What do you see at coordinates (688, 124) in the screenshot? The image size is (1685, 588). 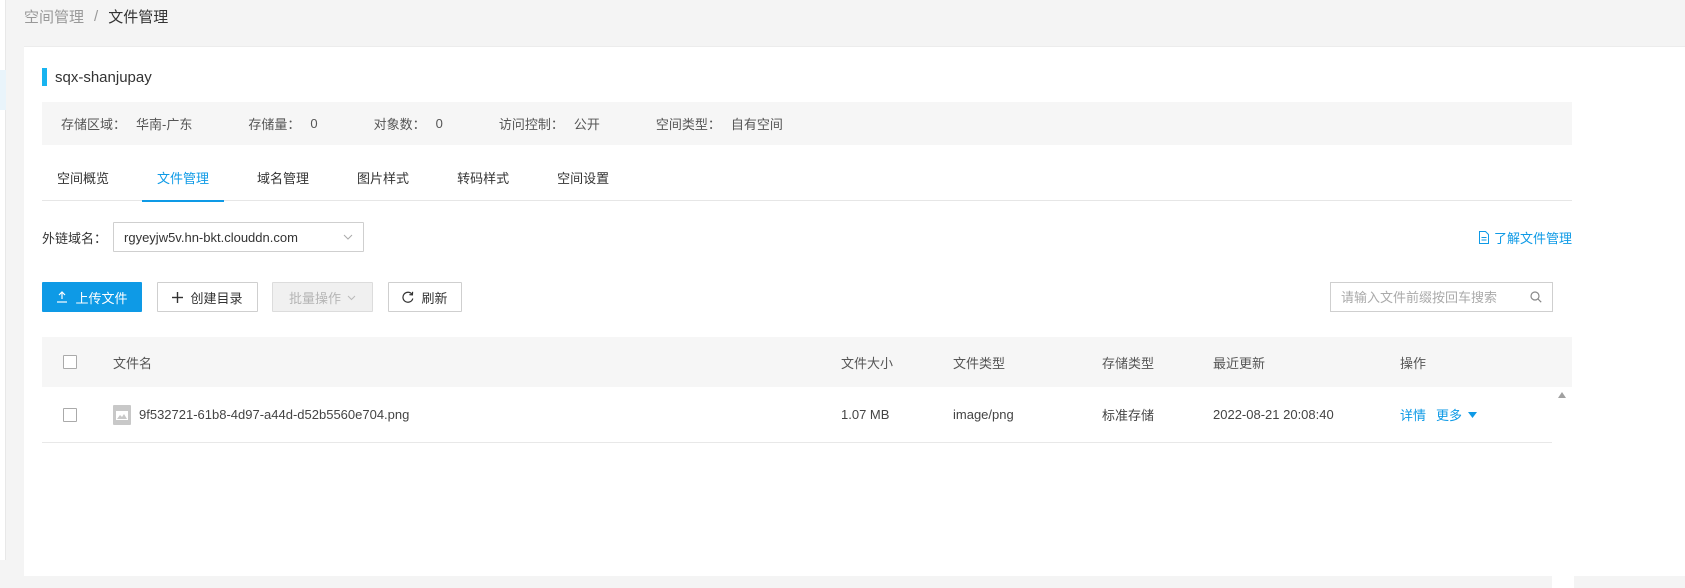 I see `info-space-type-key: 空间类型：` at bounding box center [688, 124].